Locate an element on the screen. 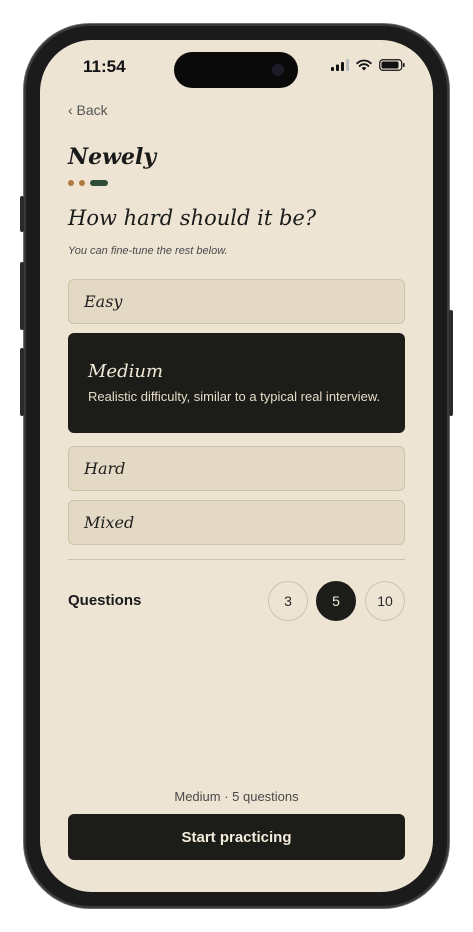  question-count-10: 10 is located at coordinates (385, 601).